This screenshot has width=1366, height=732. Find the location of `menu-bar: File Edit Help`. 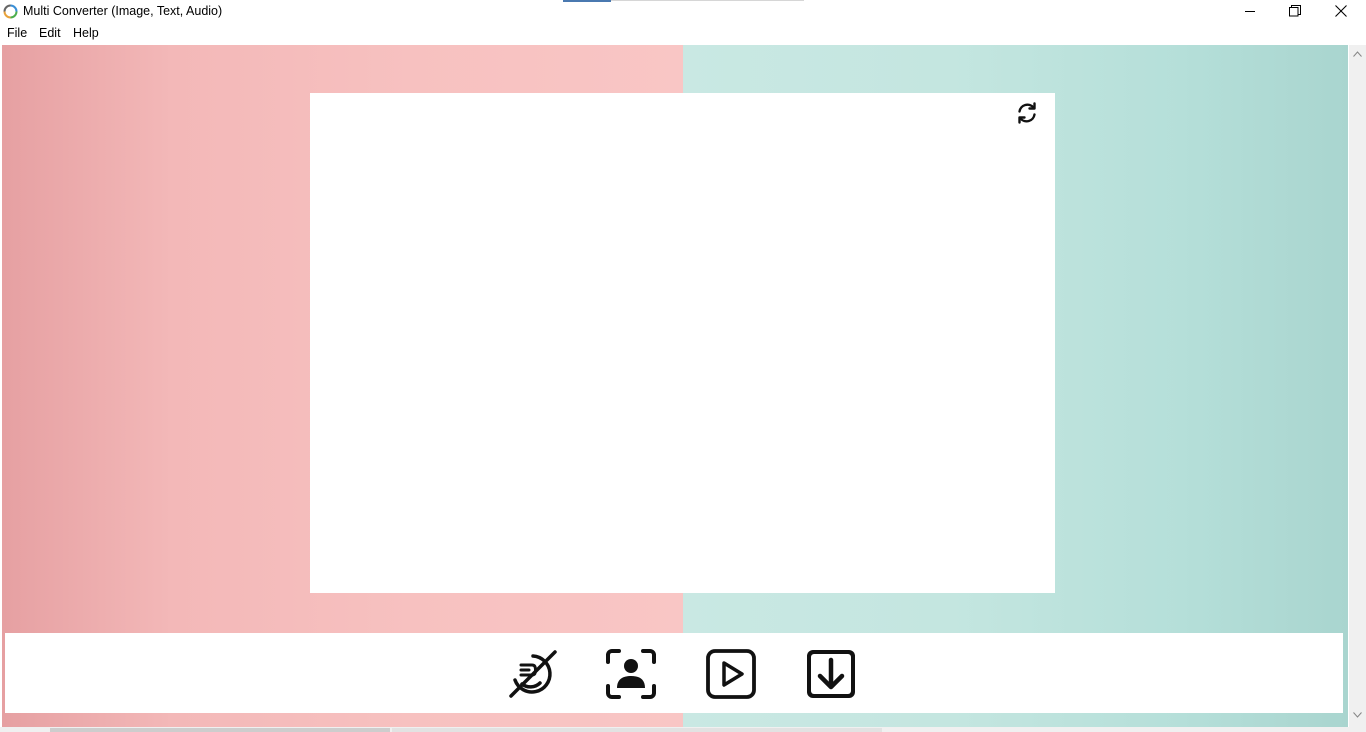

menu-bar: File Edit Help is located at coordinates (683, 33).